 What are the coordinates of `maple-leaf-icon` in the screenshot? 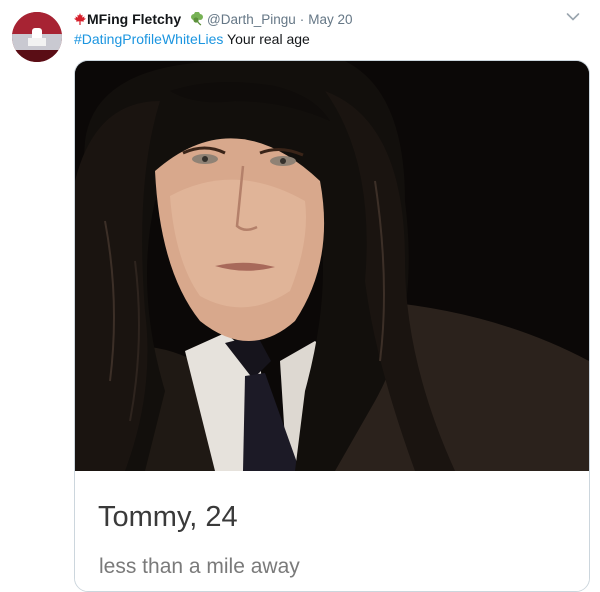 It's located at (80, 19).